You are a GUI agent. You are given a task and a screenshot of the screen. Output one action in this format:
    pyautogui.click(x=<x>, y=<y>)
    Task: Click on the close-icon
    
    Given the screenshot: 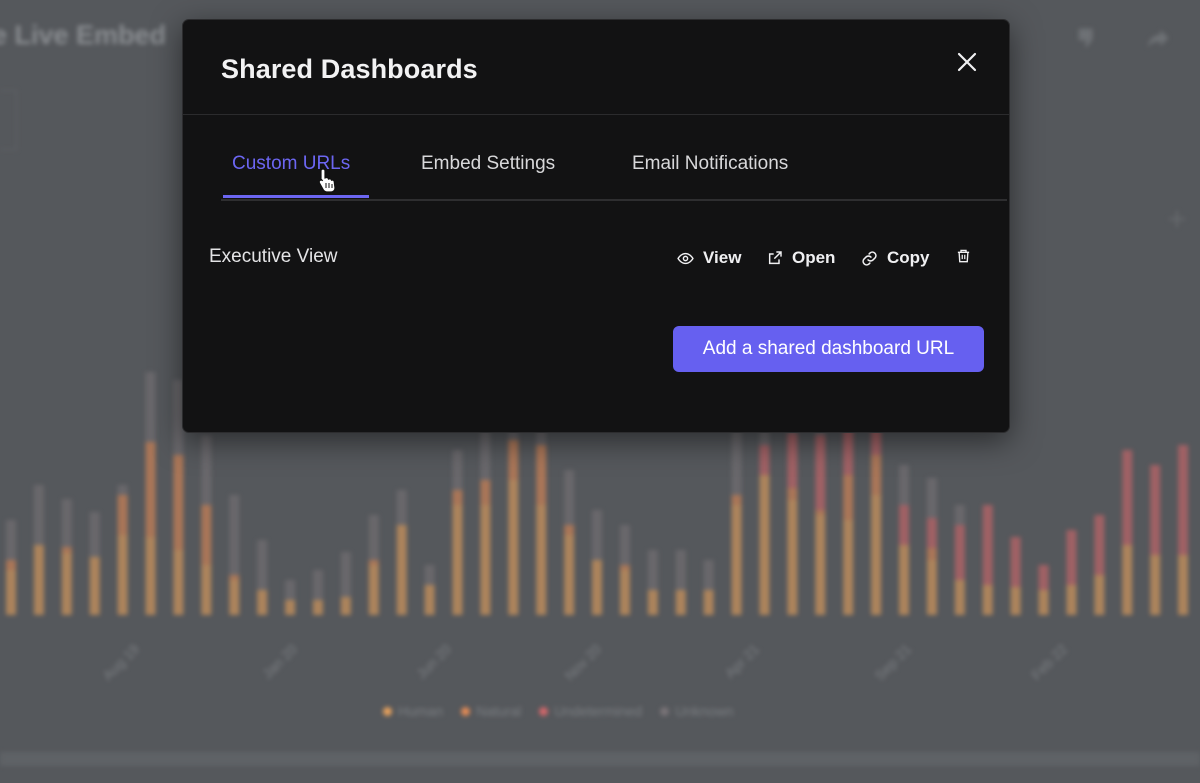 What is the action you would take?
    pyautogui.click(x=967, y=62)
    